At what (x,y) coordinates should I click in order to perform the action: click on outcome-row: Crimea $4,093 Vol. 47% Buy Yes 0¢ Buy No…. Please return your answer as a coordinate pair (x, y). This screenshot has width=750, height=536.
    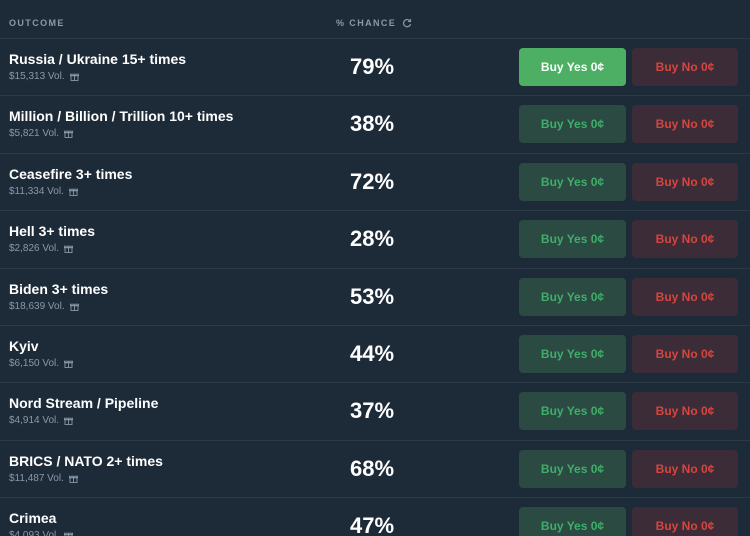
    Looking at the image, I should click on (375, 517).